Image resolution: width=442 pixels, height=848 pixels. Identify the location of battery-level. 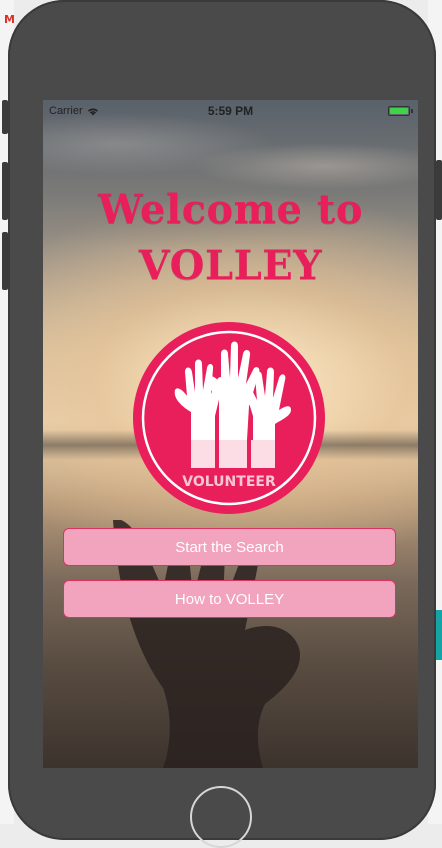
(399, 111).